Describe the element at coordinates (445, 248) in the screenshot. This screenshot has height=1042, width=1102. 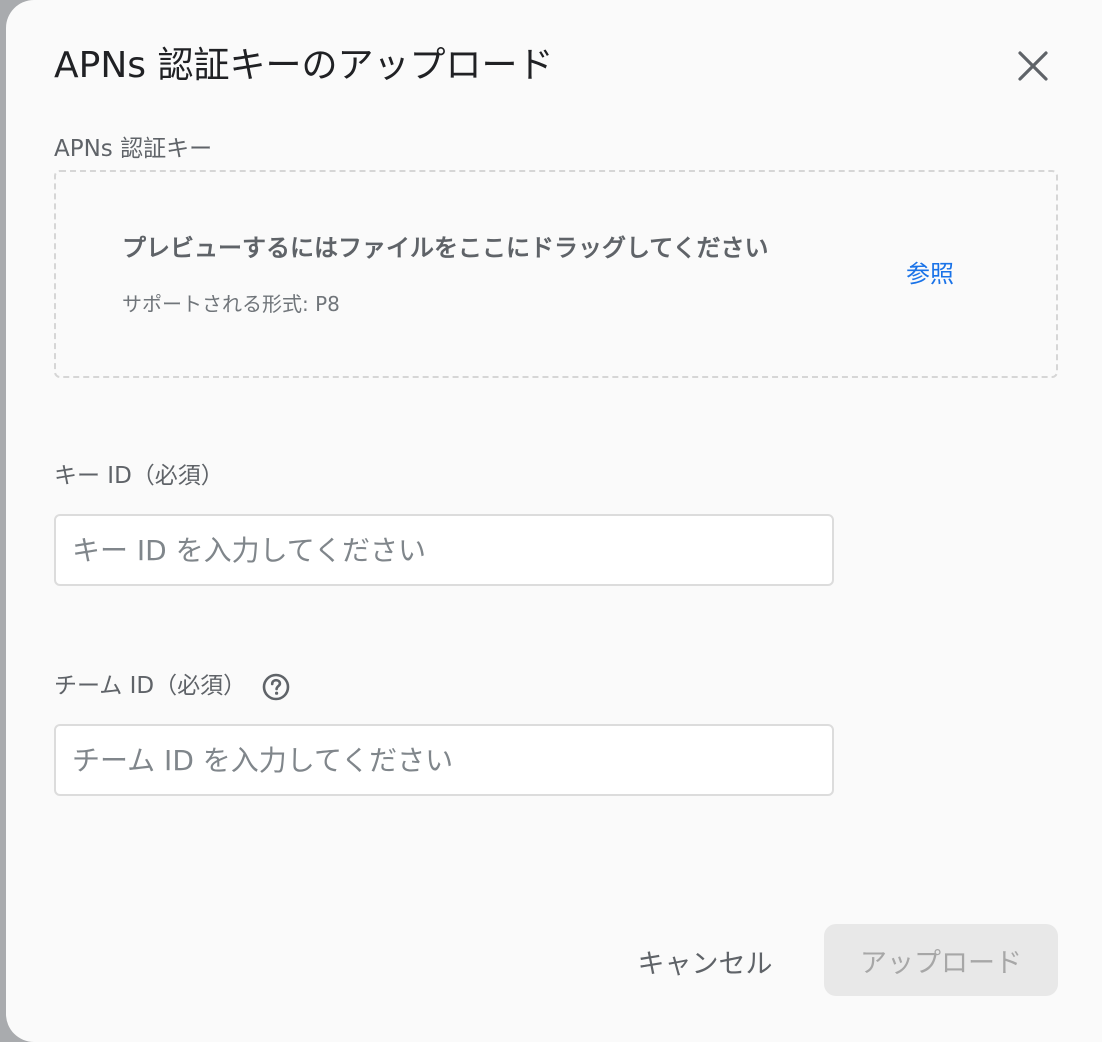
I see `drop-instructions: プレビューするにはファイルをここにドラッグしてください` at that location.